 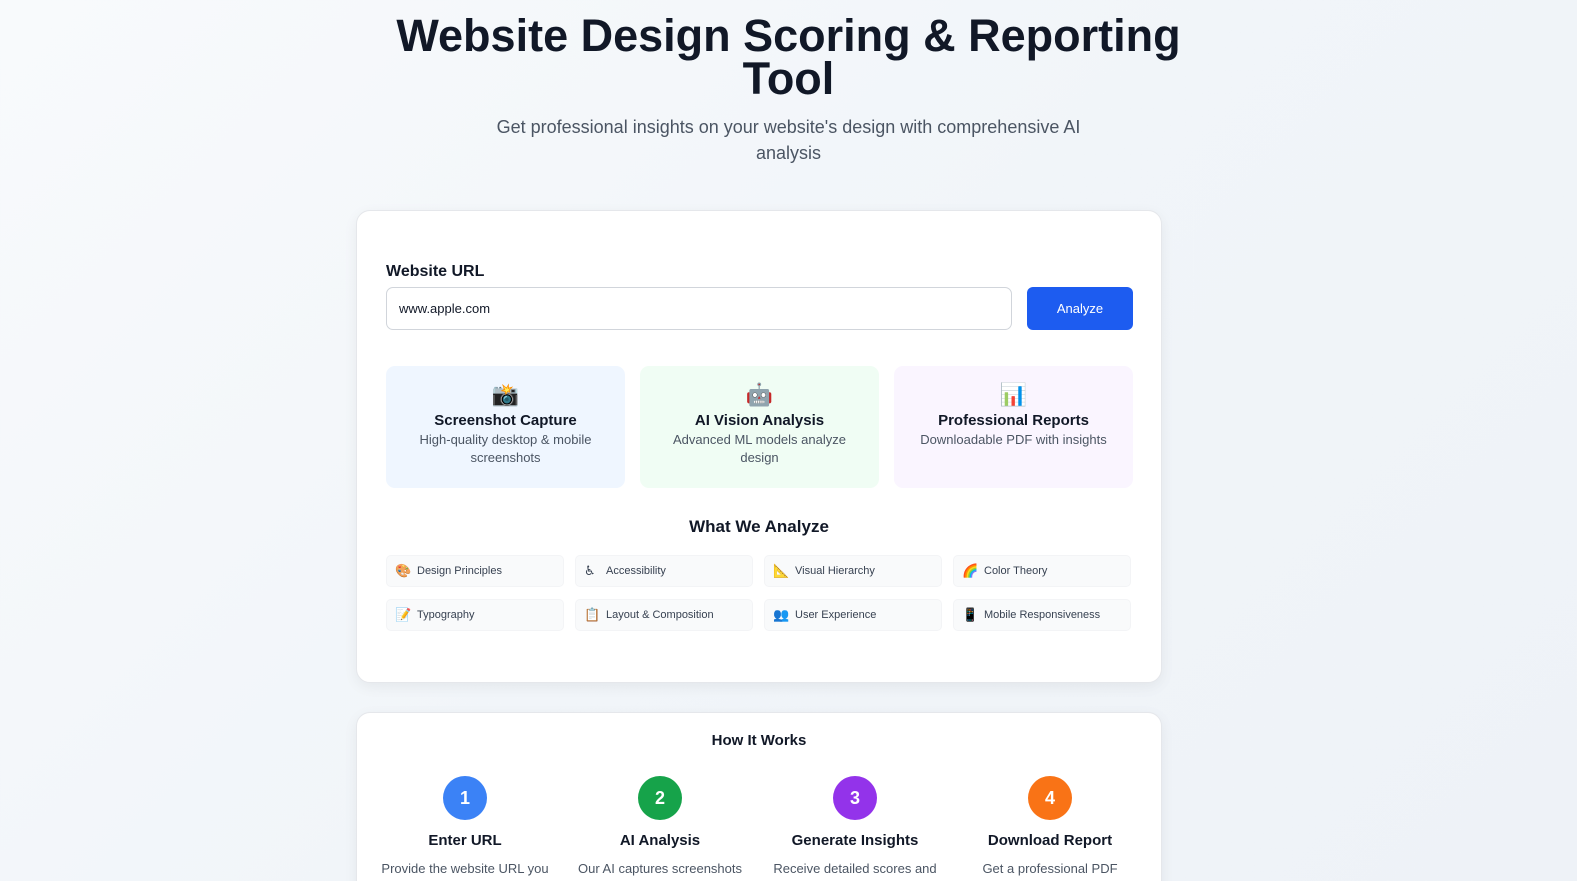 I want to click on rainbow-icon: 🌈, so click(x=970, y=570).